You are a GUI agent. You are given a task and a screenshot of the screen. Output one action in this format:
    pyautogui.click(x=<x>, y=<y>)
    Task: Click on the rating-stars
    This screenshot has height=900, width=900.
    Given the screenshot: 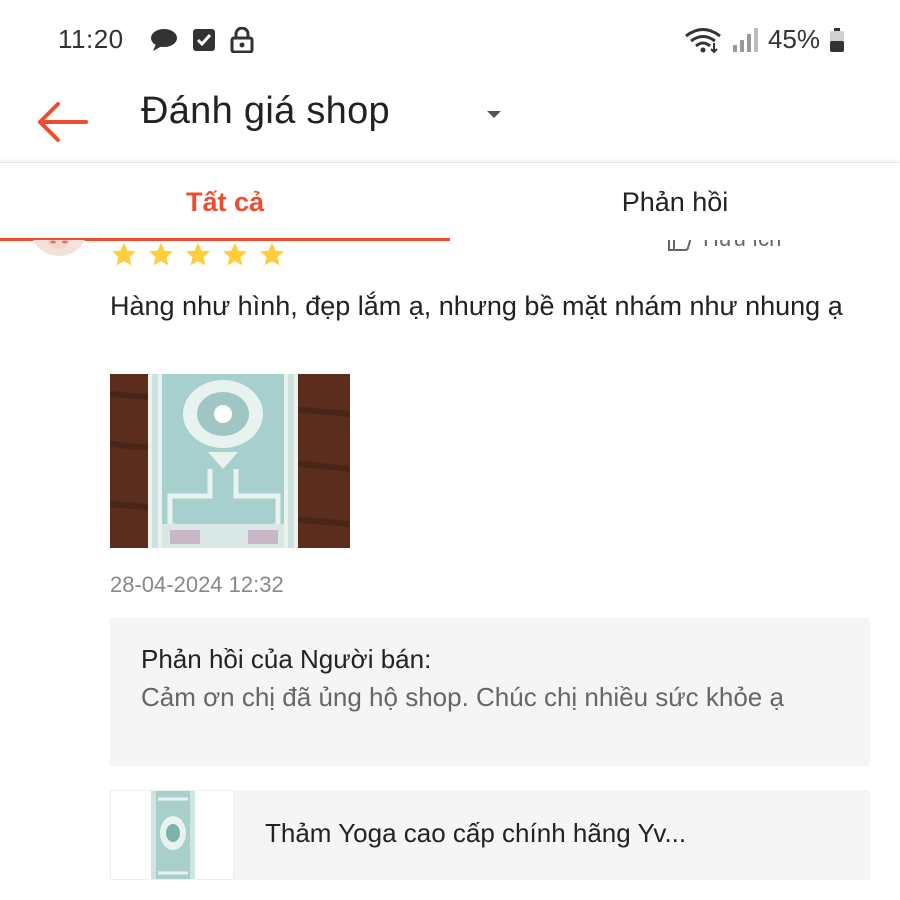 What is the action you would take?
    pyautogui.click(x=198, y=255)
    